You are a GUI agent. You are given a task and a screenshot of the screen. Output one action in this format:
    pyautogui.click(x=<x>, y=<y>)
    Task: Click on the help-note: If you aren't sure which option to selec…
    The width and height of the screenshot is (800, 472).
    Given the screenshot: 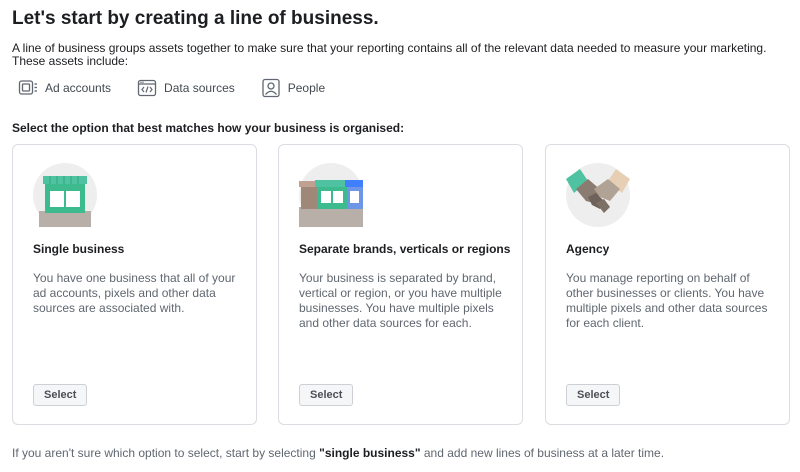 What is the action you would take?
    pyautogui.click(x=338, y=453)
    